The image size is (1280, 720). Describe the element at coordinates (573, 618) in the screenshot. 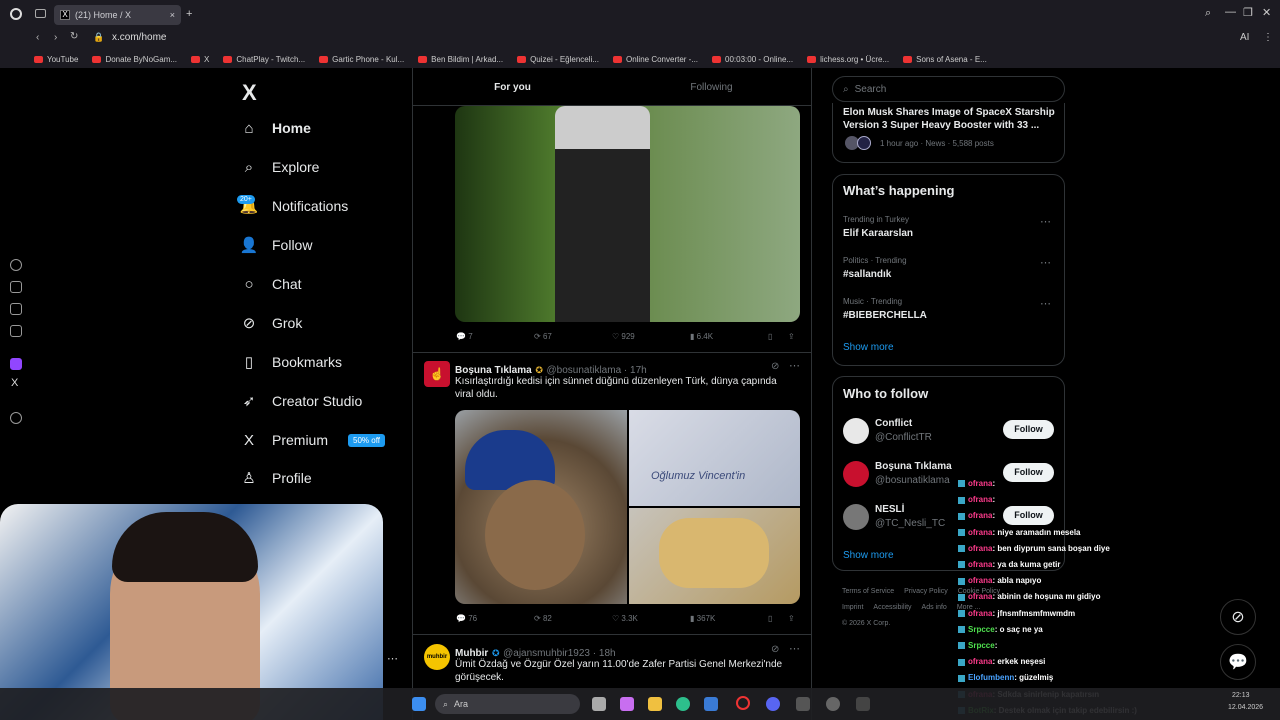

I see `repost-button: ⟳ 82` at that location.